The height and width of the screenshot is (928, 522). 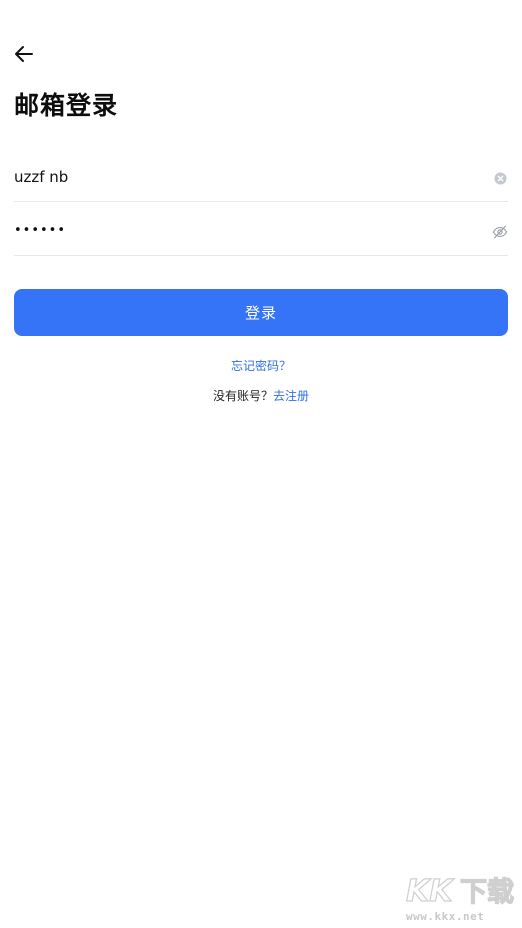 I want to click on register-row: 没有账号？去注册, so click(x=261, y=395).